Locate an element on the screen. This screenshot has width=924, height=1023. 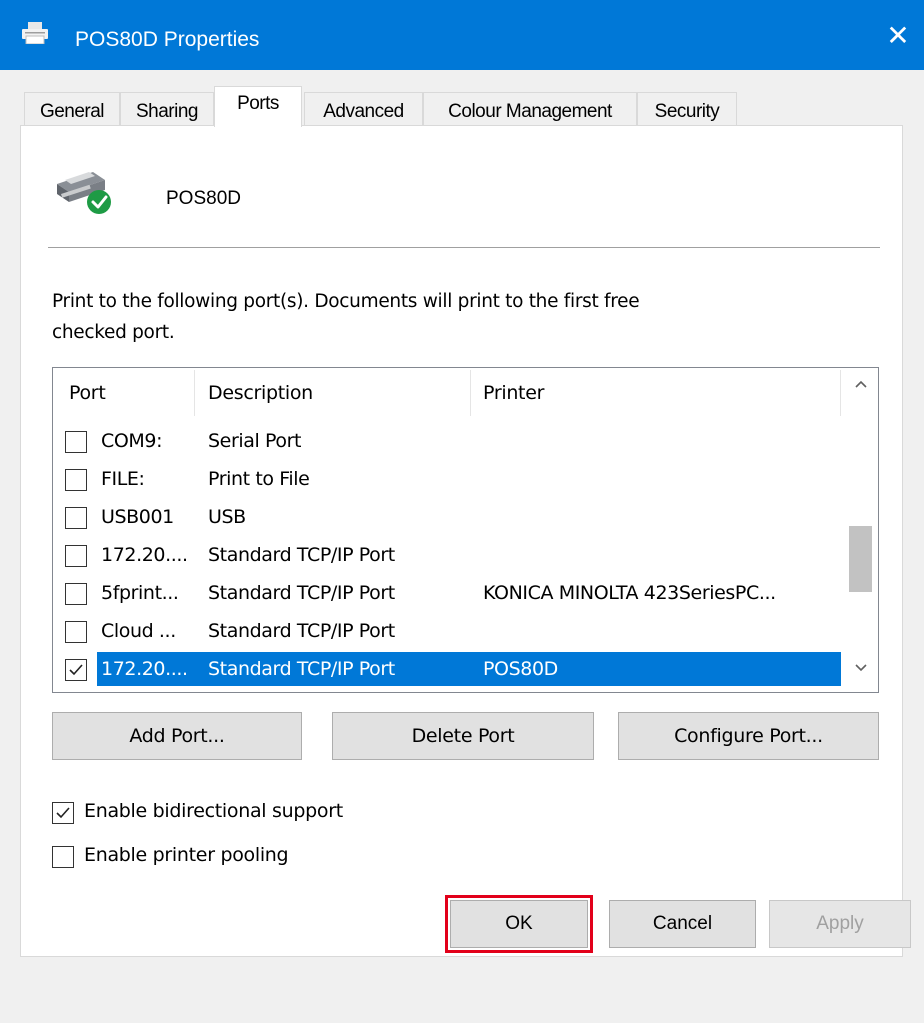
port-description: Print to File is located at coordinates (259, 479).